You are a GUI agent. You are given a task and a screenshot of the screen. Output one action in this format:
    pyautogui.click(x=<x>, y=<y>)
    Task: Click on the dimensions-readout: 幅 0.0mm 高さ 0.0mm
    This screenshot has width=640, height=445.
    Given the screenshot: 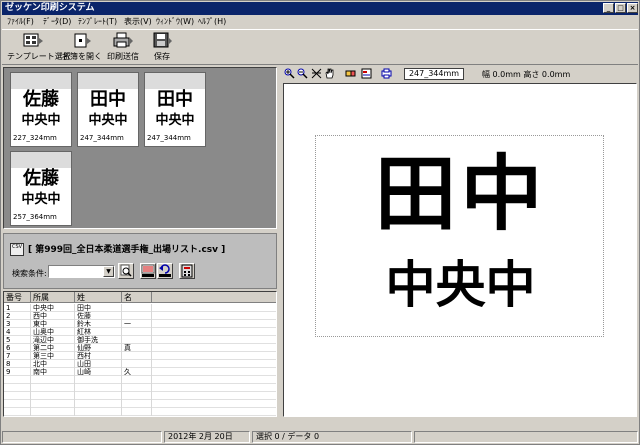 What is the action you would take?
    pyautogui.click(x=526, y=74)
    